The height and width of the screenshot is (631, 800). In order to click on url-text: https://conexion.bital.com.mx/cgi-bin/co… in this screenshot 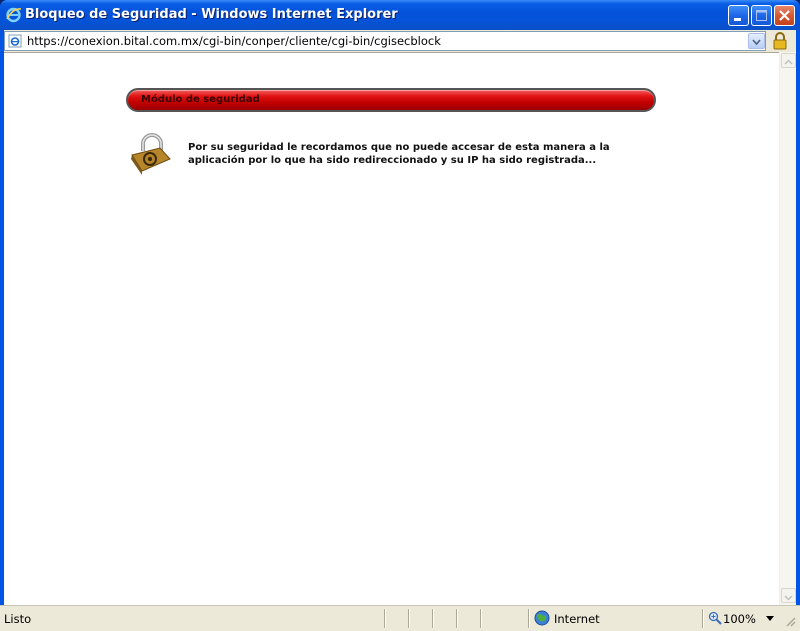, I will do `click(234, 41)`.